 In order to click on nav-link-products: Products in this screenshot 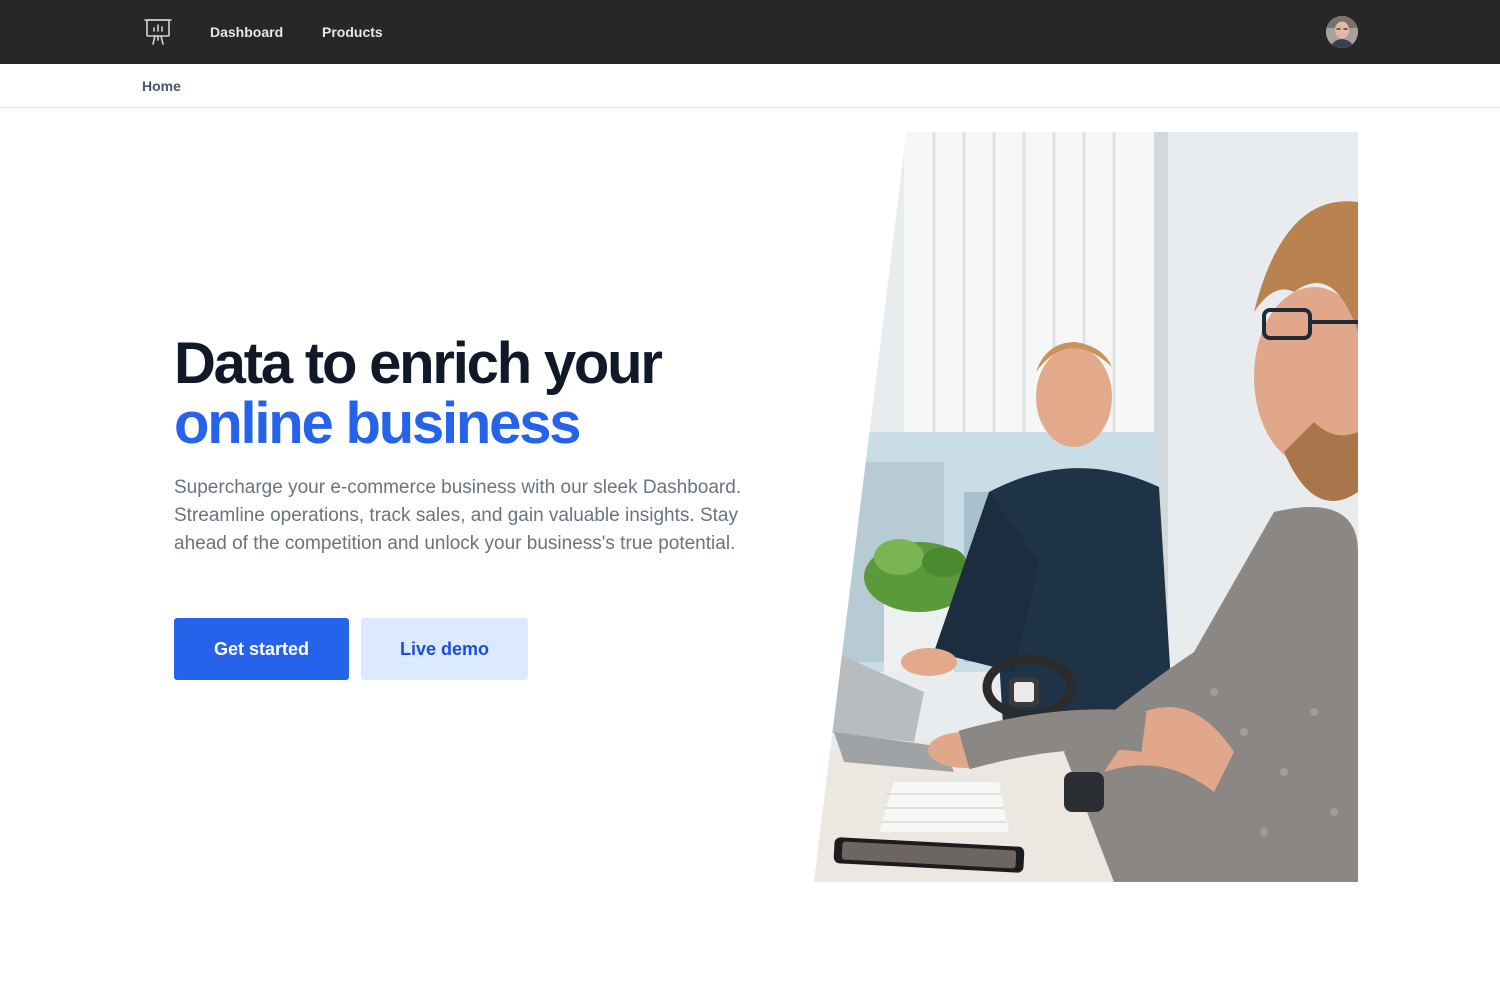, I will do `click(352, 32)`.